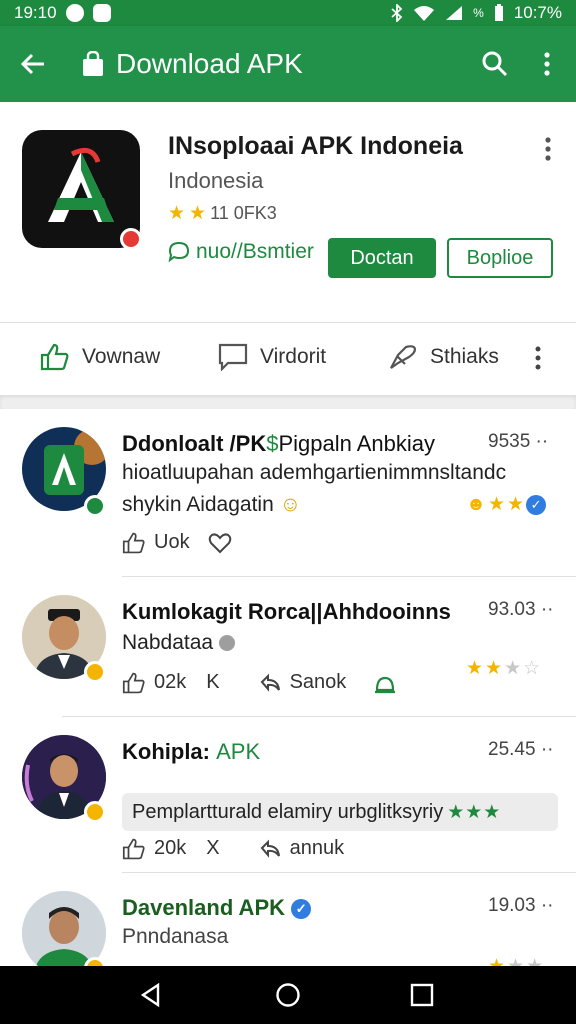  What do you see at coordinates (288, 402) in the screenshot?
I see `section-separator` at bounding box center [288, 402].